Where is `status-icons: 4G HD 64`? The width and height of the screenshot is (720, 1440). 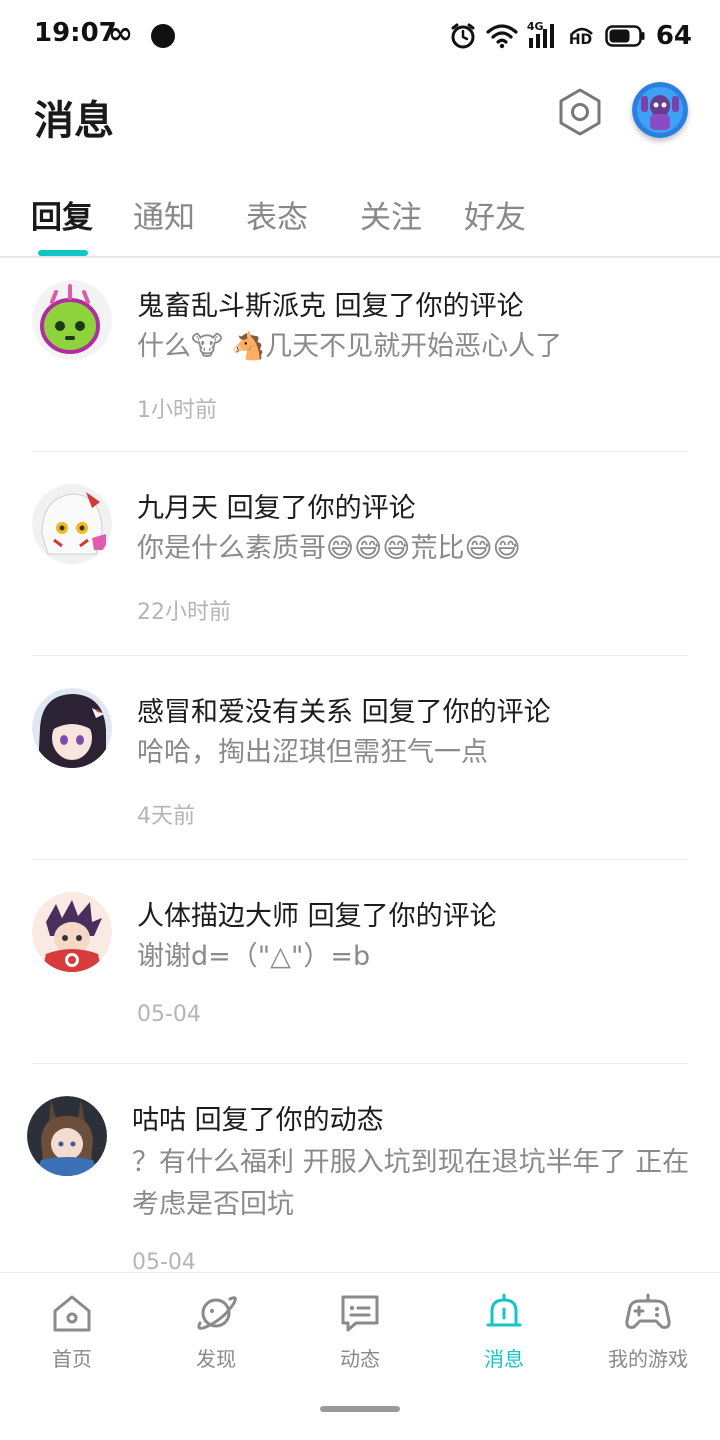
status-icons: 4G HD 64 is located at coordinates (570, 36).